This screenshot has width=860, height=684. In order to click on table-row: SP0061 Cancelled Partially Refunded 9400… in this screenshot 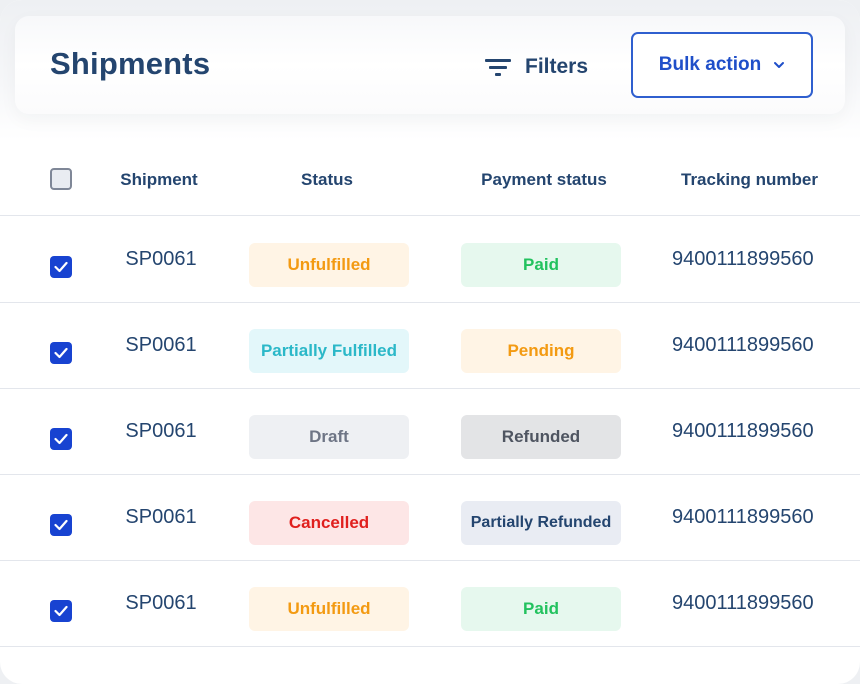, I will do `click(430, 517)`.